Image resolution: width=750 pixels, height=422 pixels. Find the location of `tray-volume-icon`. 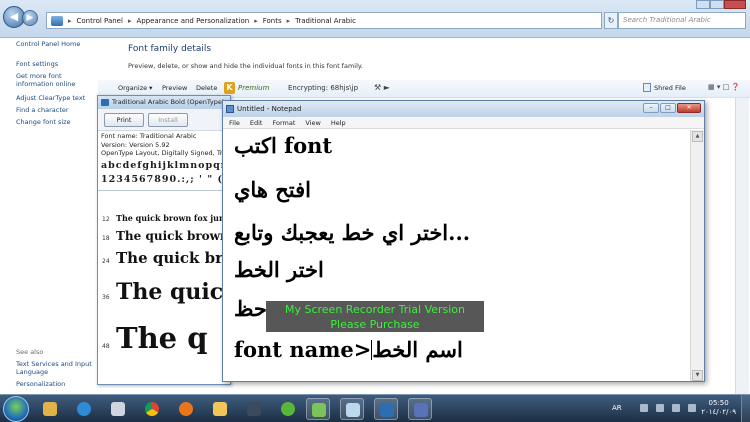

tray-volume-icon is located at coordinates (692, 408).